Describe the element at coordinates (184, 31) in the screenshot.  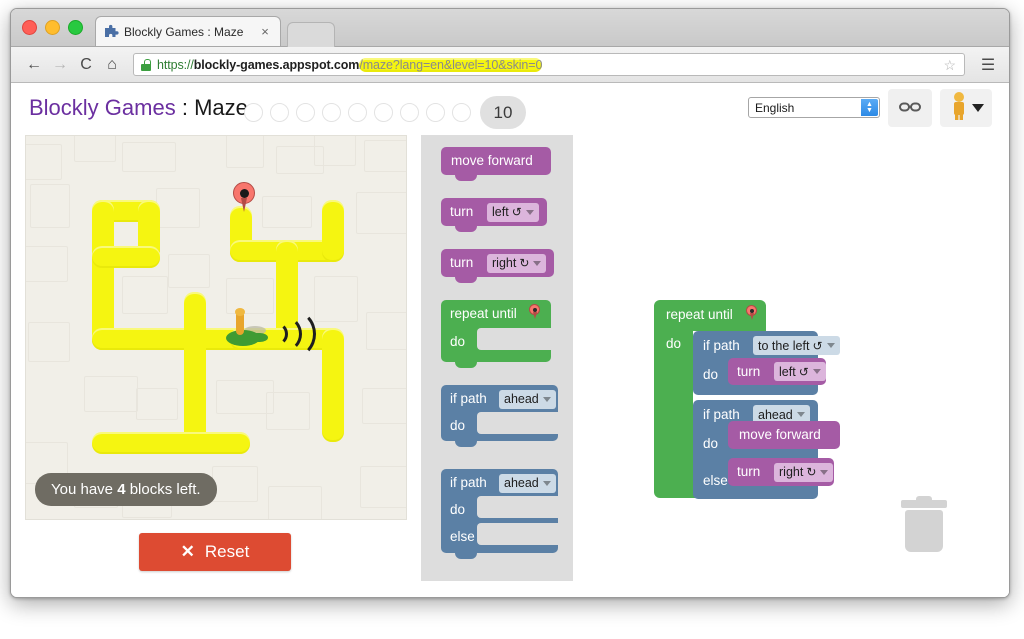
I see `tab-title: Blockly Games : Maze` at that location.